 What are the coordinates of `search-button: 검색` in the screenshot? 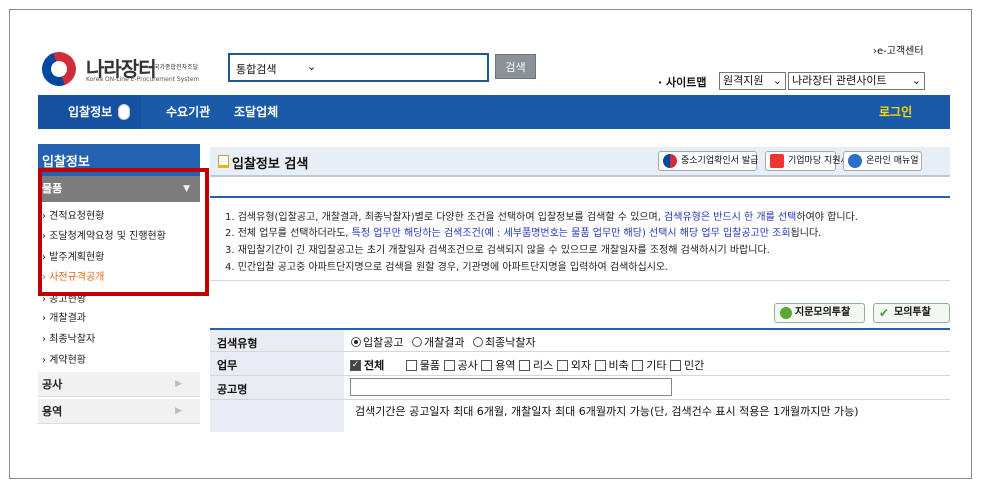 It's located at (515, 66).